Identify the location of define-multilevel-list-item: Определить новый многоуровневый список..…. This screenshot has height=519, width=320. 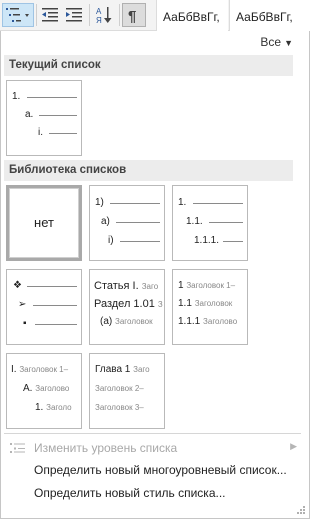
(152, 470).